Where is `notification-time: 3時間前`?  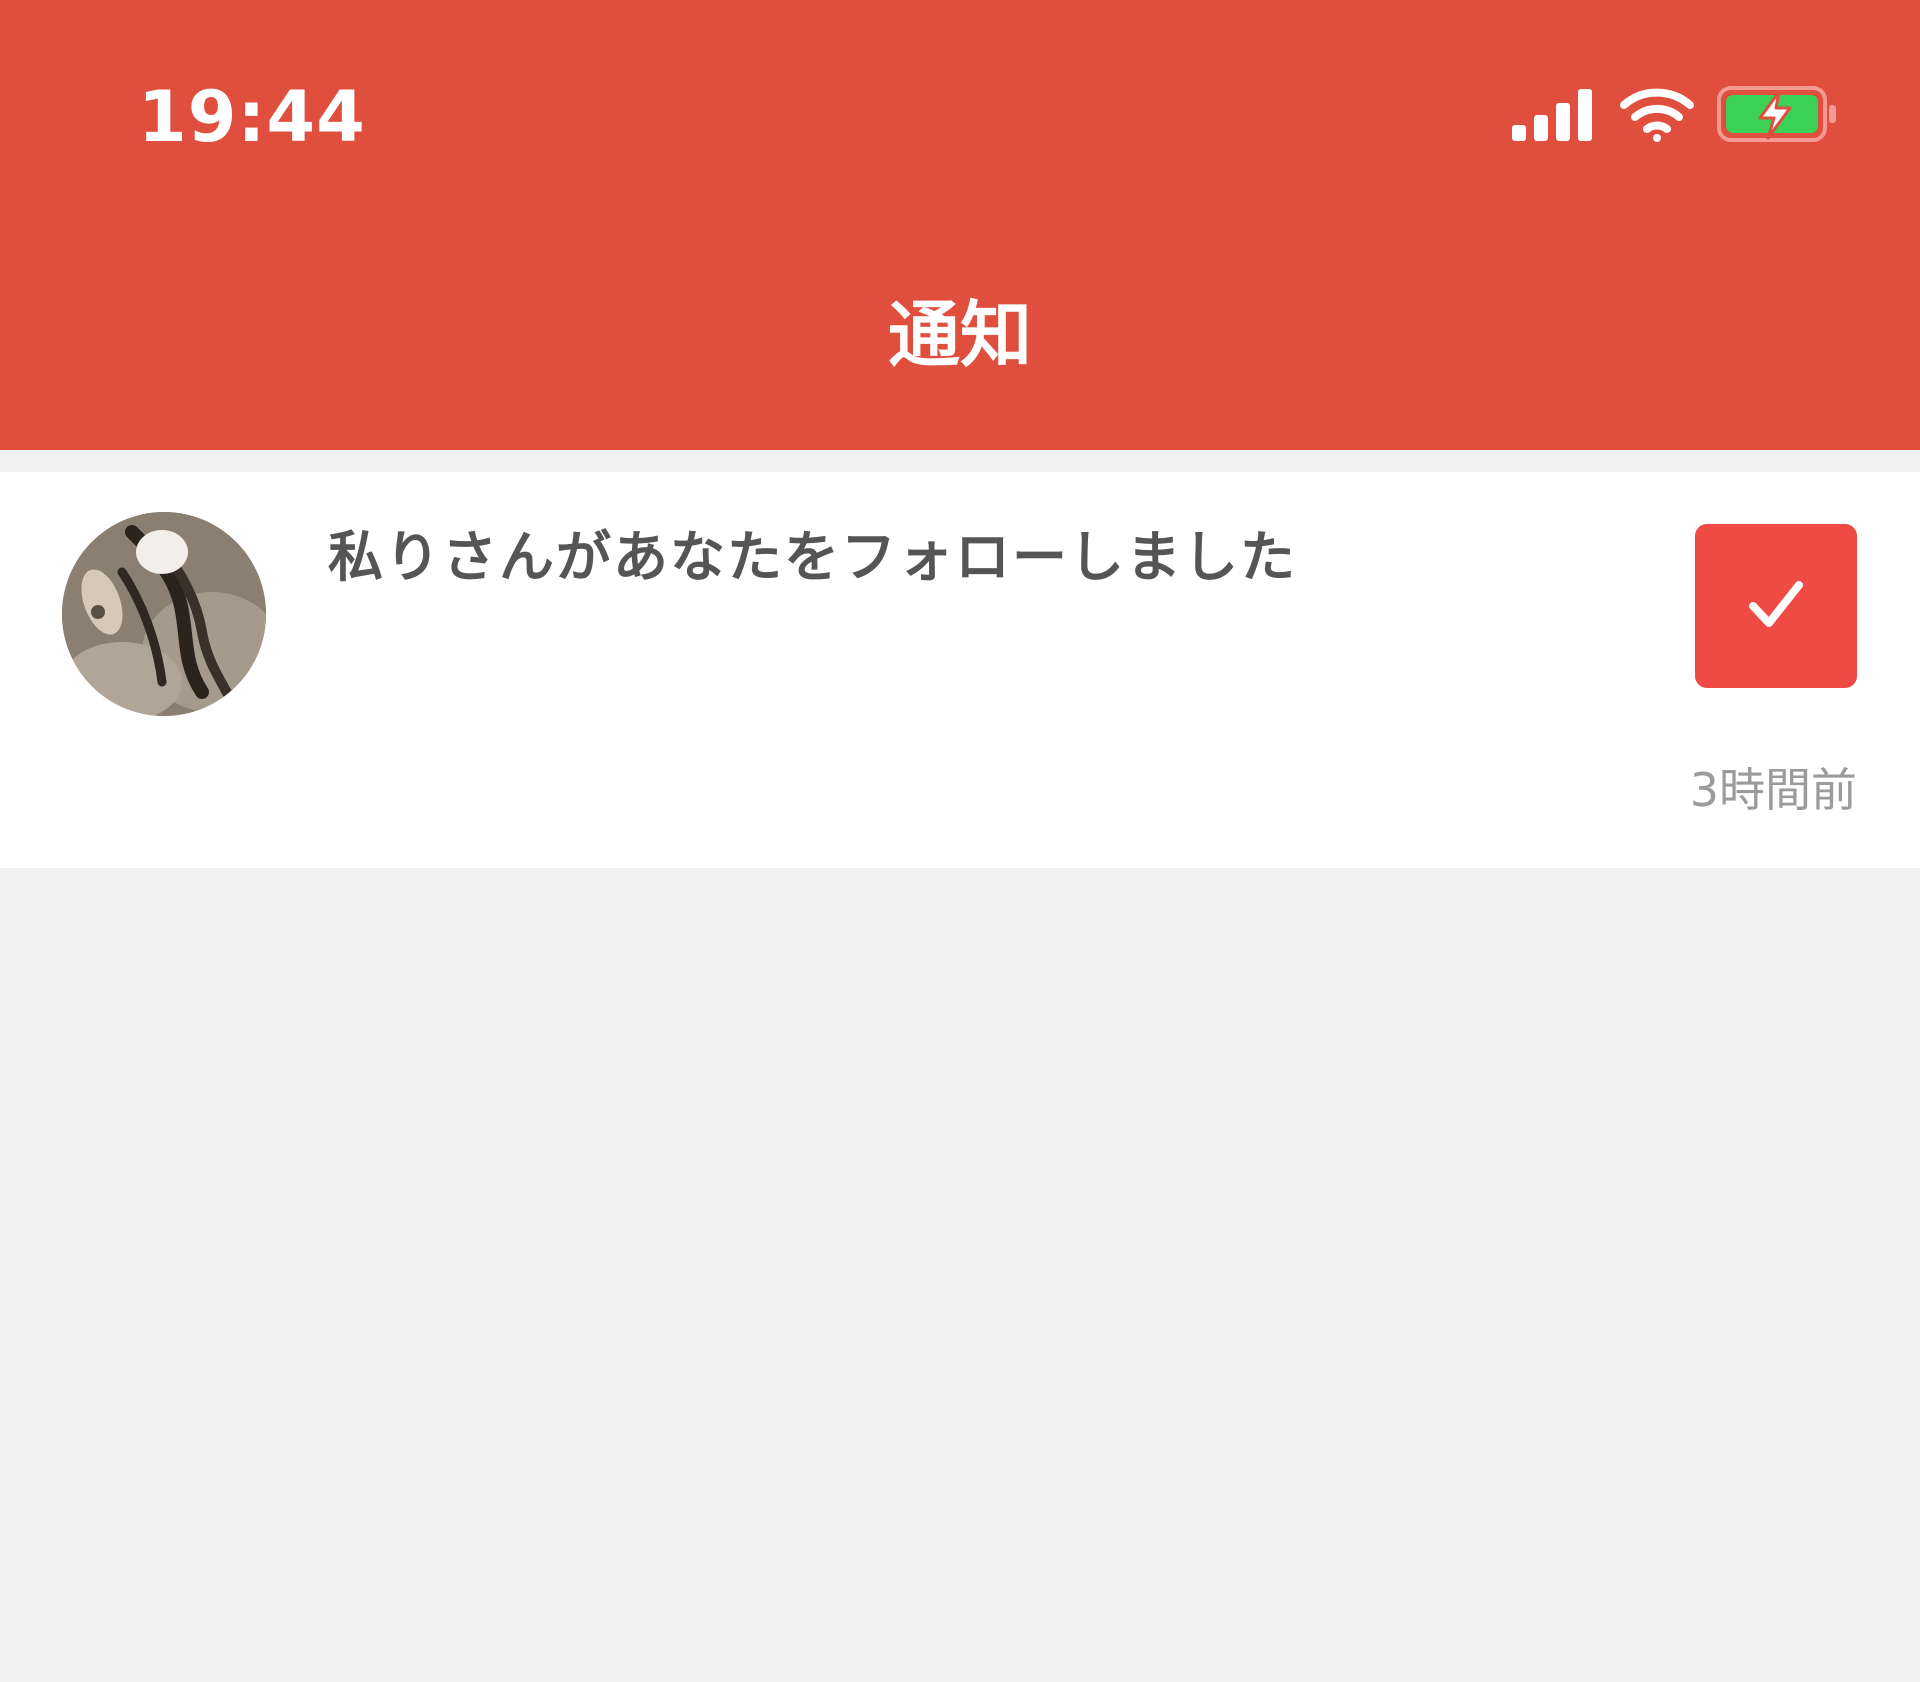 notification-time: 3時間前 is located at coordinates (1773, 790).